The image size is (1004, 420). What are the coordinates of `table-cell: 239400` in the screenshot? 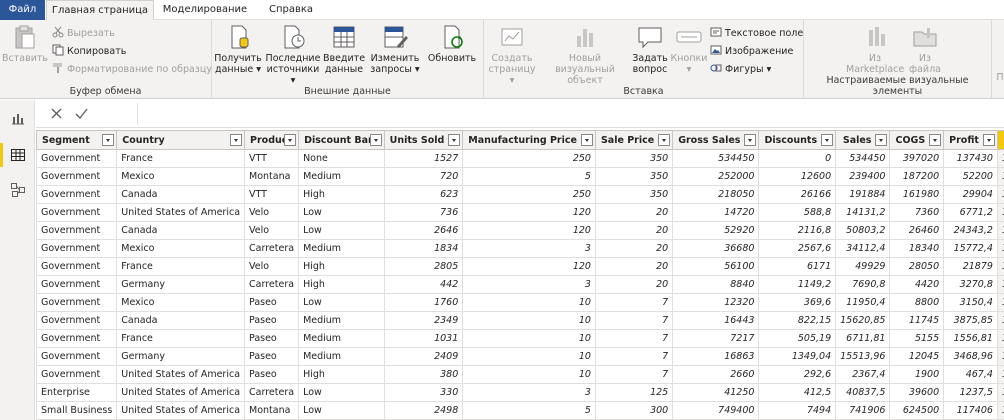 It's located at (863, 176).